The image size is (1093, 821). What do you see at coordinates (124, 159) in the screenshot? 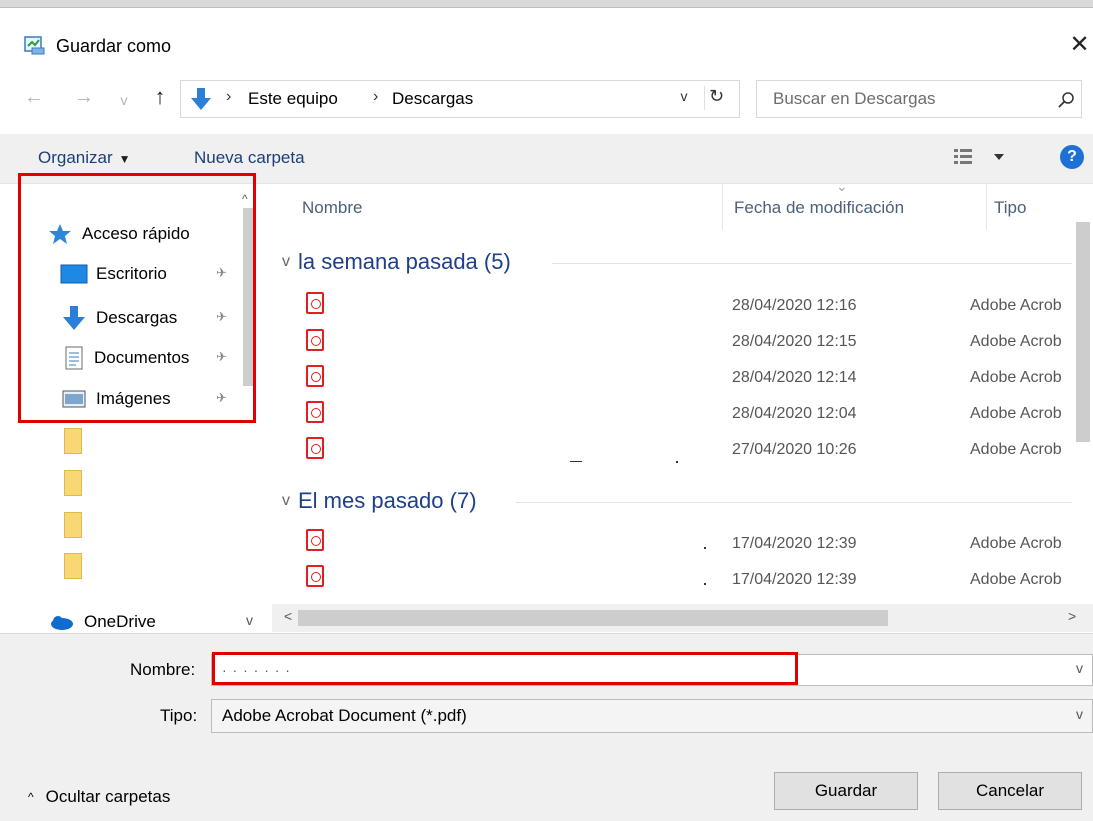
I see `organize-caret-icon: ▼` at bounding box center [124, 159].